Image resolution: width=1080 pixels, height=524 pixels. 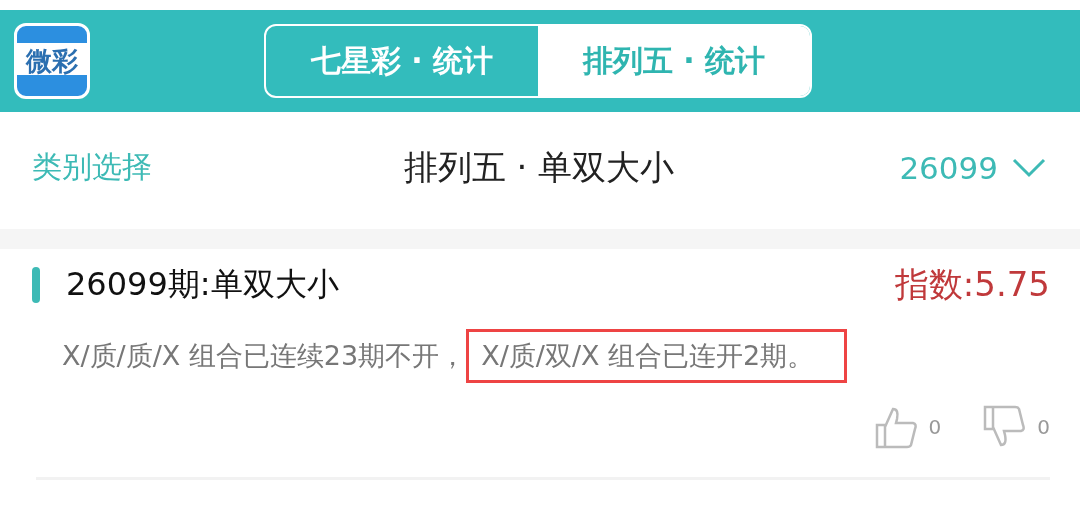 I want to click on tab: 七星彩 · 统计, so click(x=402, y=61).